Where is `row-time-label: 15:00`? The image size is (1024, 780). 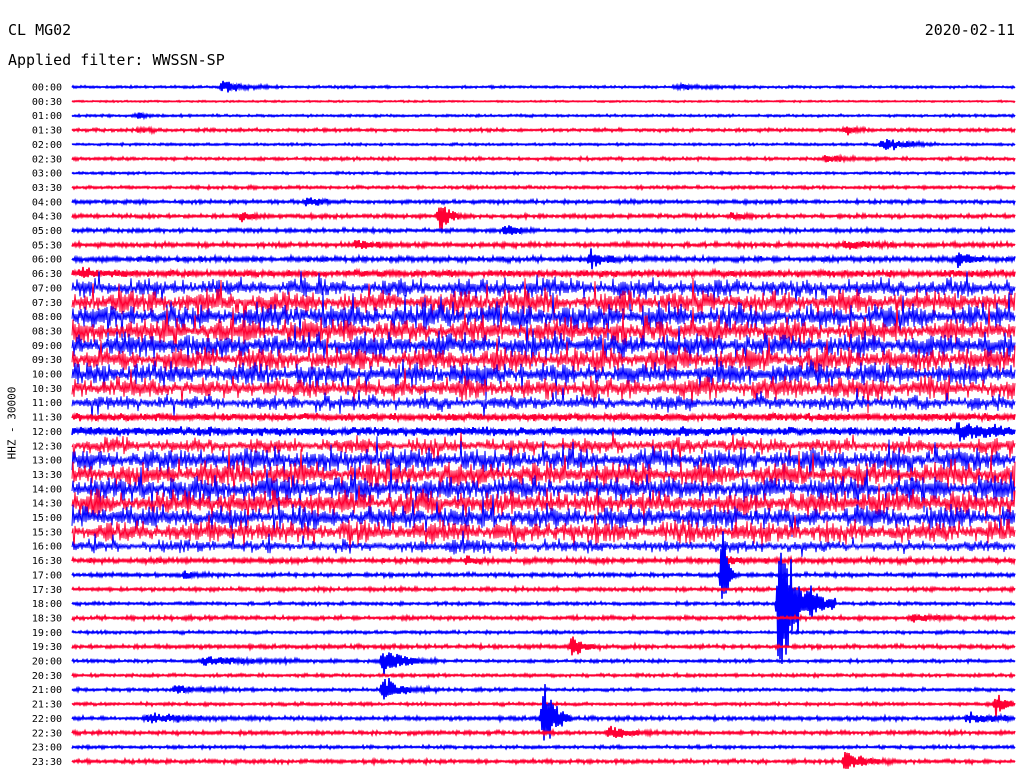
row-time-label: 15:00 is located at coordinates (47, 518).